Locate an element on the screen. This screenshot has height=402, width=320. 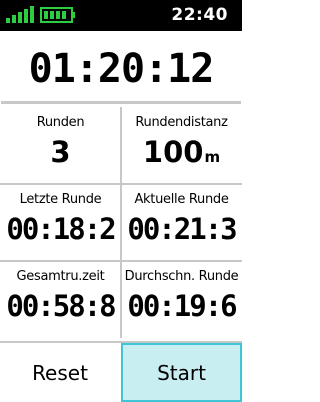
battery-icon is located at coordinates (57, 15).